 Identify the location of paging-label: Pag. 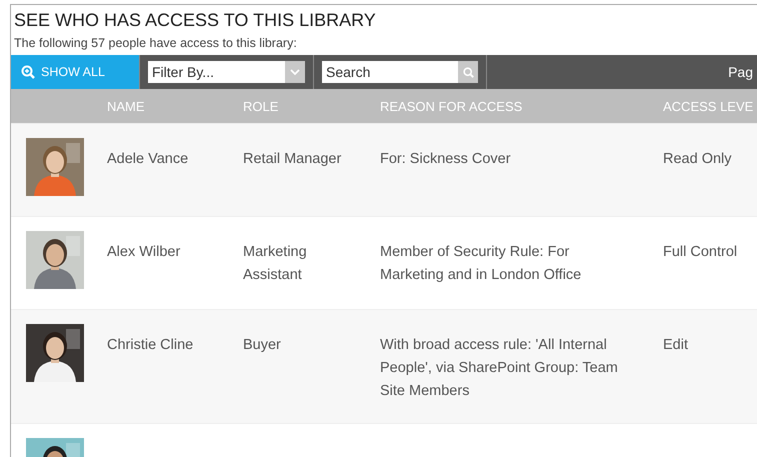
(740, 72).